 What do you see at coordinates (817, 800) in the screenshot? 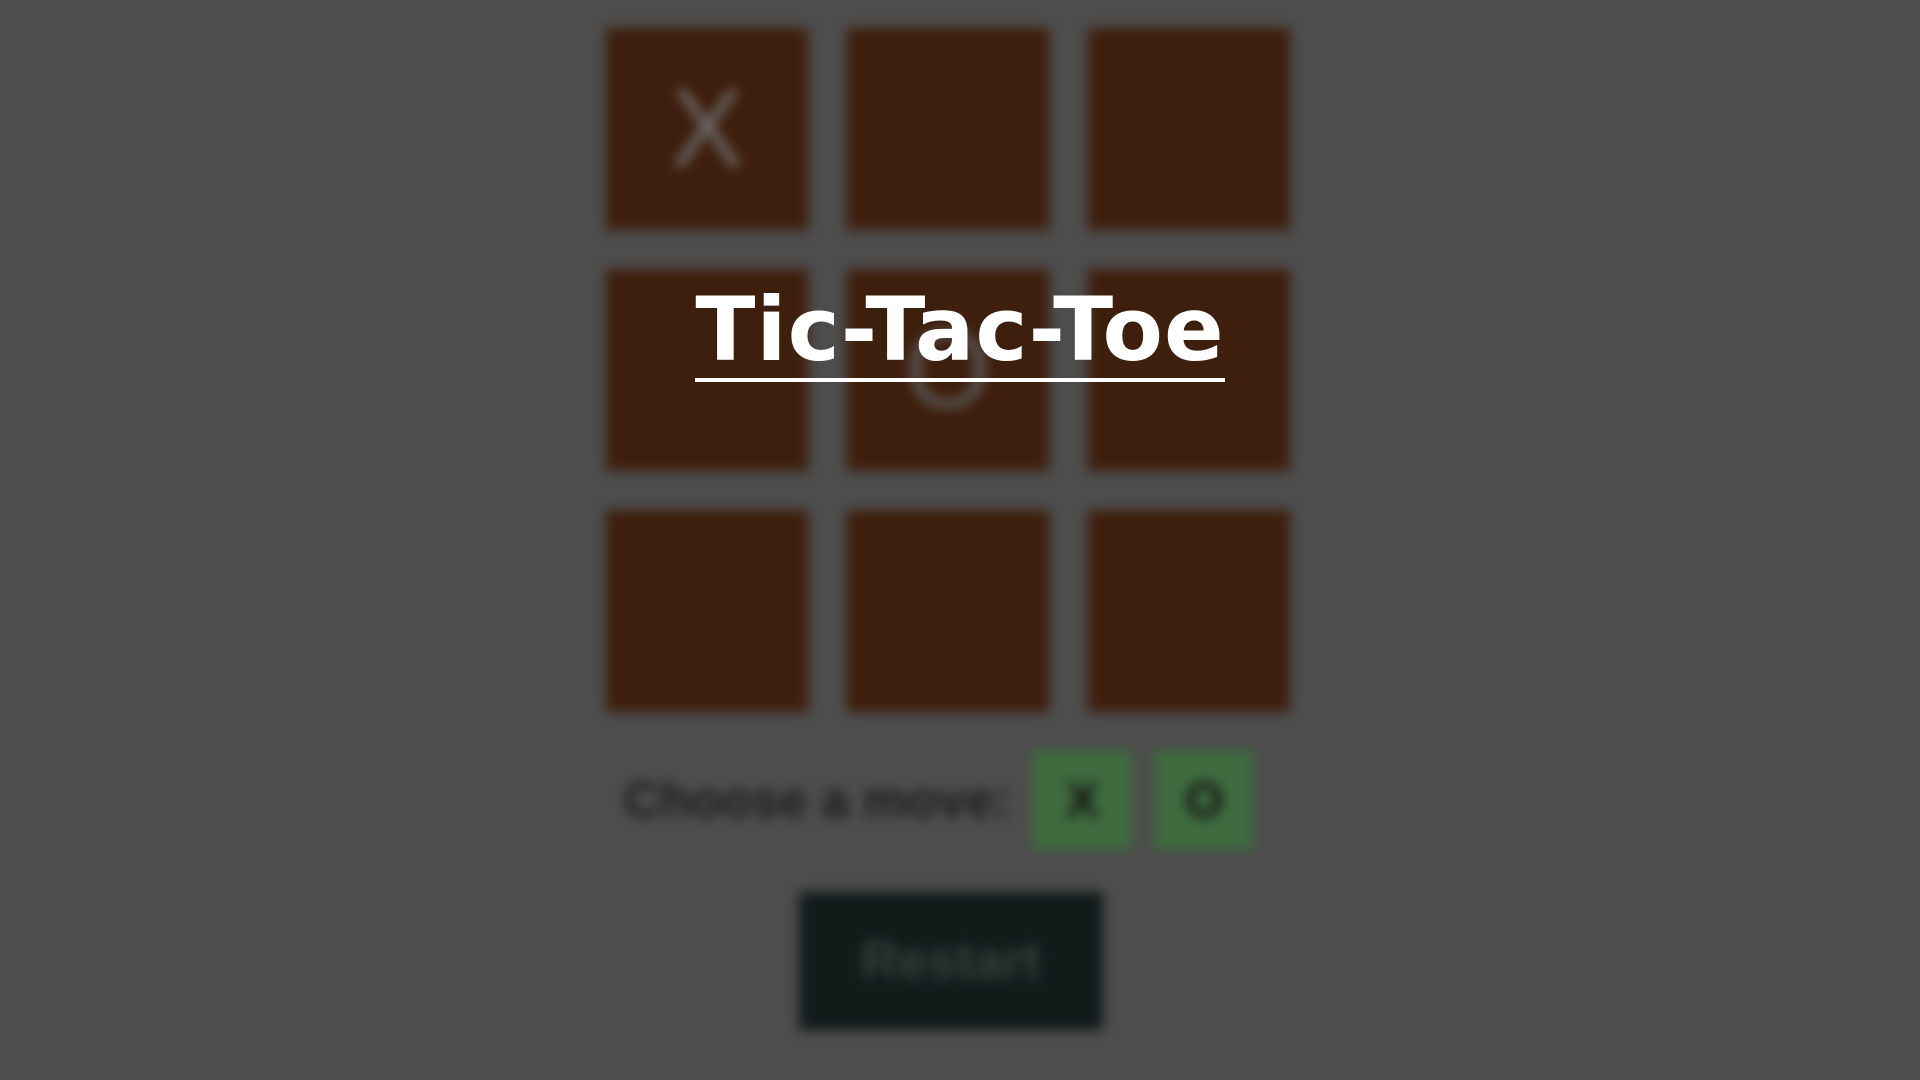
I see `move-prompt-label: Choose a move:` at bounding box center [817, 800].